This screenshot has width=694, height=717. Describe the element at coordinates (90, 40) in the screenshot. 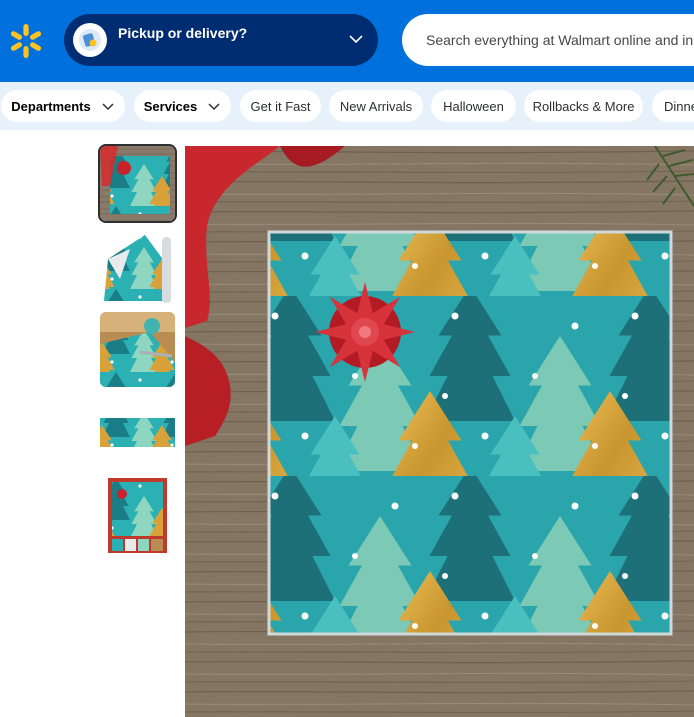

I see `delivery-icon` at that location.